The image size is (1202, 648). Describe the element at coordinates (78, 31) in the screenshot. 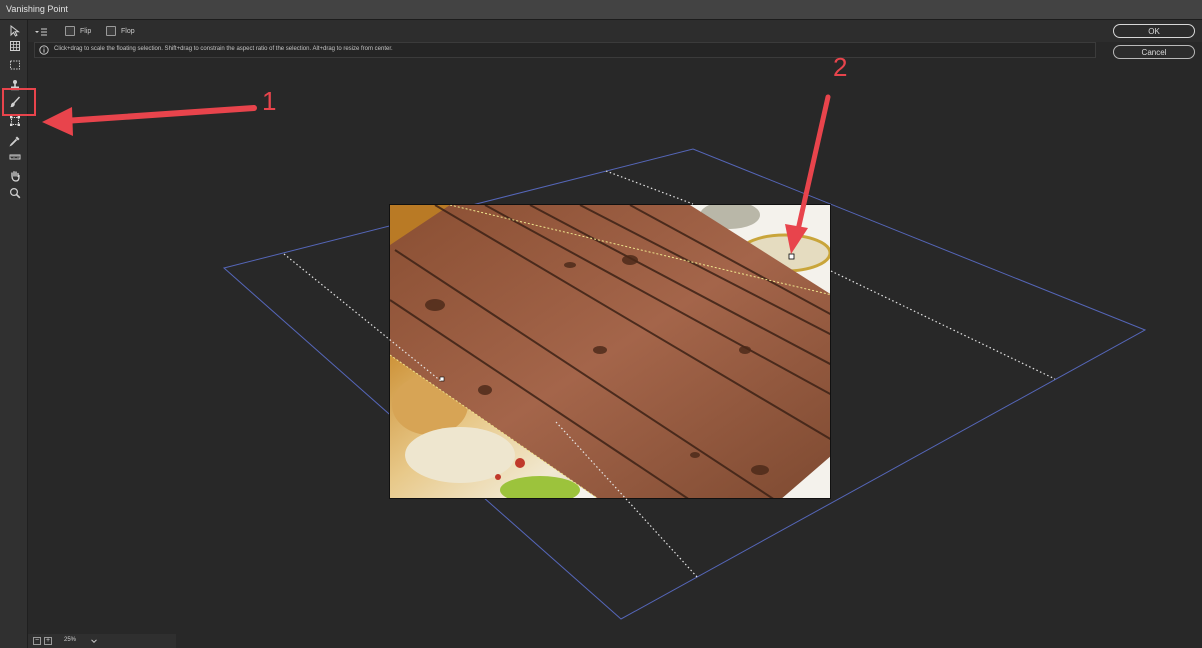

I see `flip-option: Flip` at that location.